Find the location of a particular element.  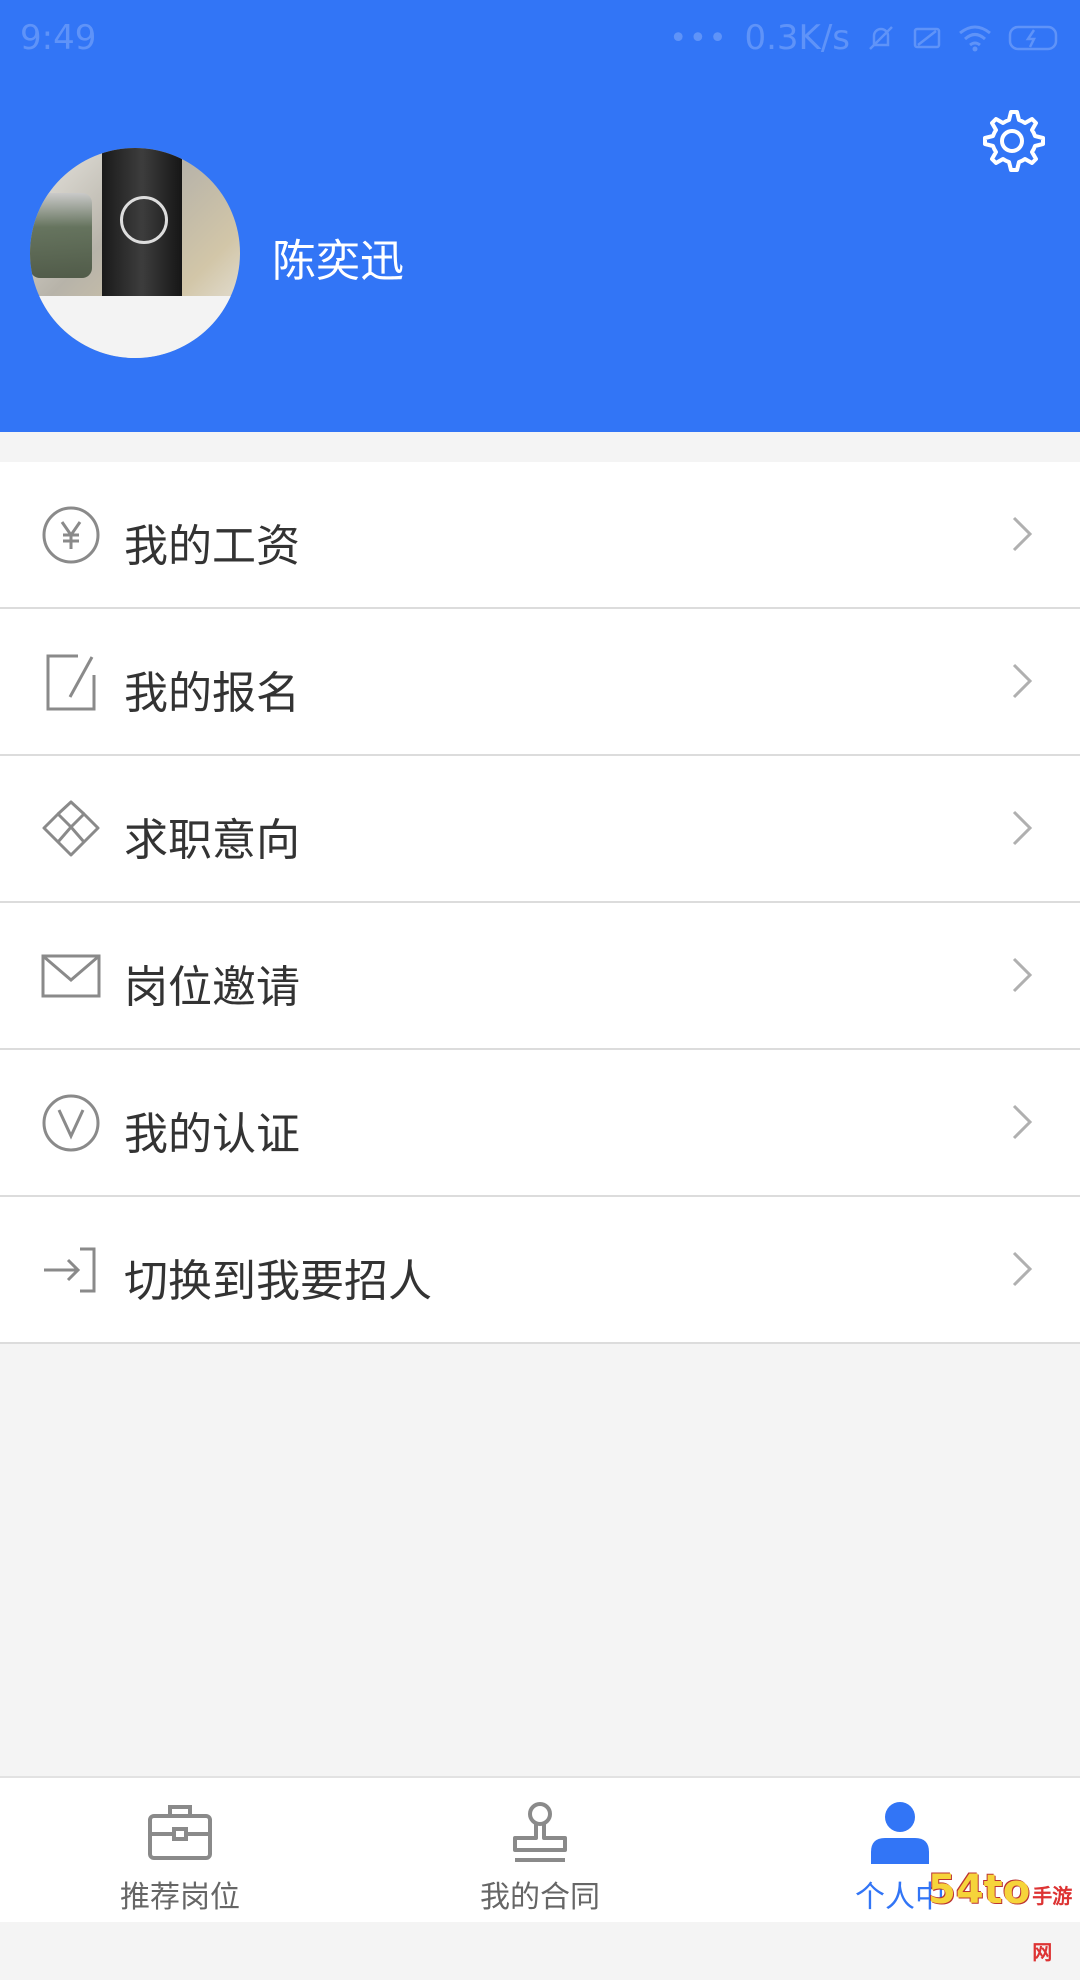

menu-item-label: 求职意向 is located at coordinates (212, 840).